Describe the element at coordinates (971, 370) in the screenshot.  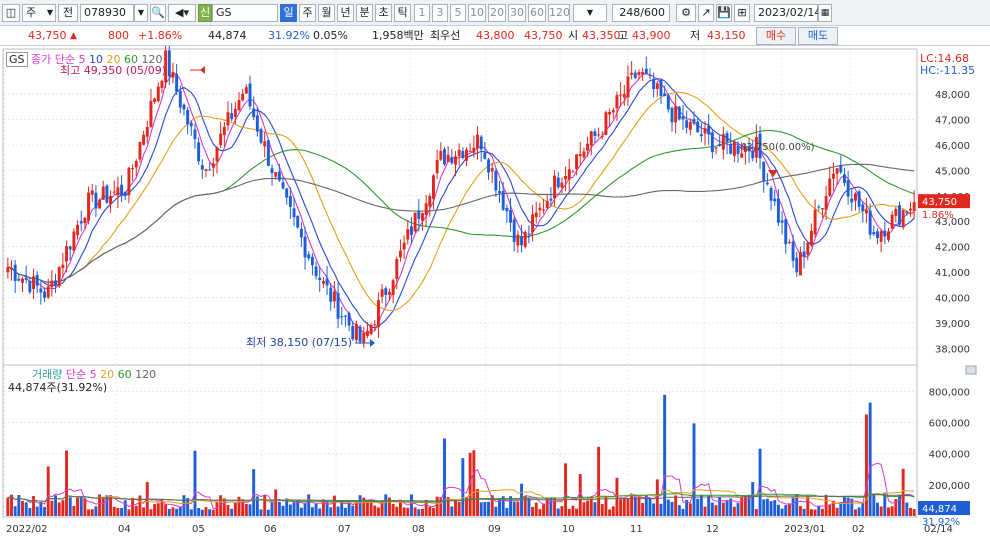
I see `panel-resize-handle` at that location.